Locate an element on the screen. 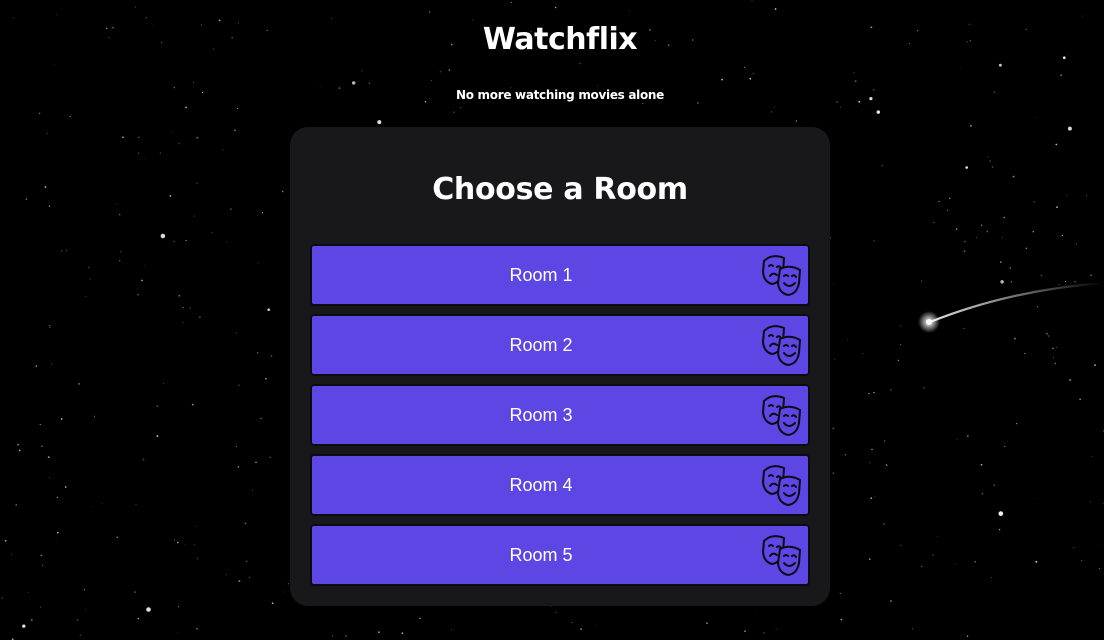 The height and width of the screenshot is (640, 1104). room-label: Room 3 is located at coordinates (541, 415).